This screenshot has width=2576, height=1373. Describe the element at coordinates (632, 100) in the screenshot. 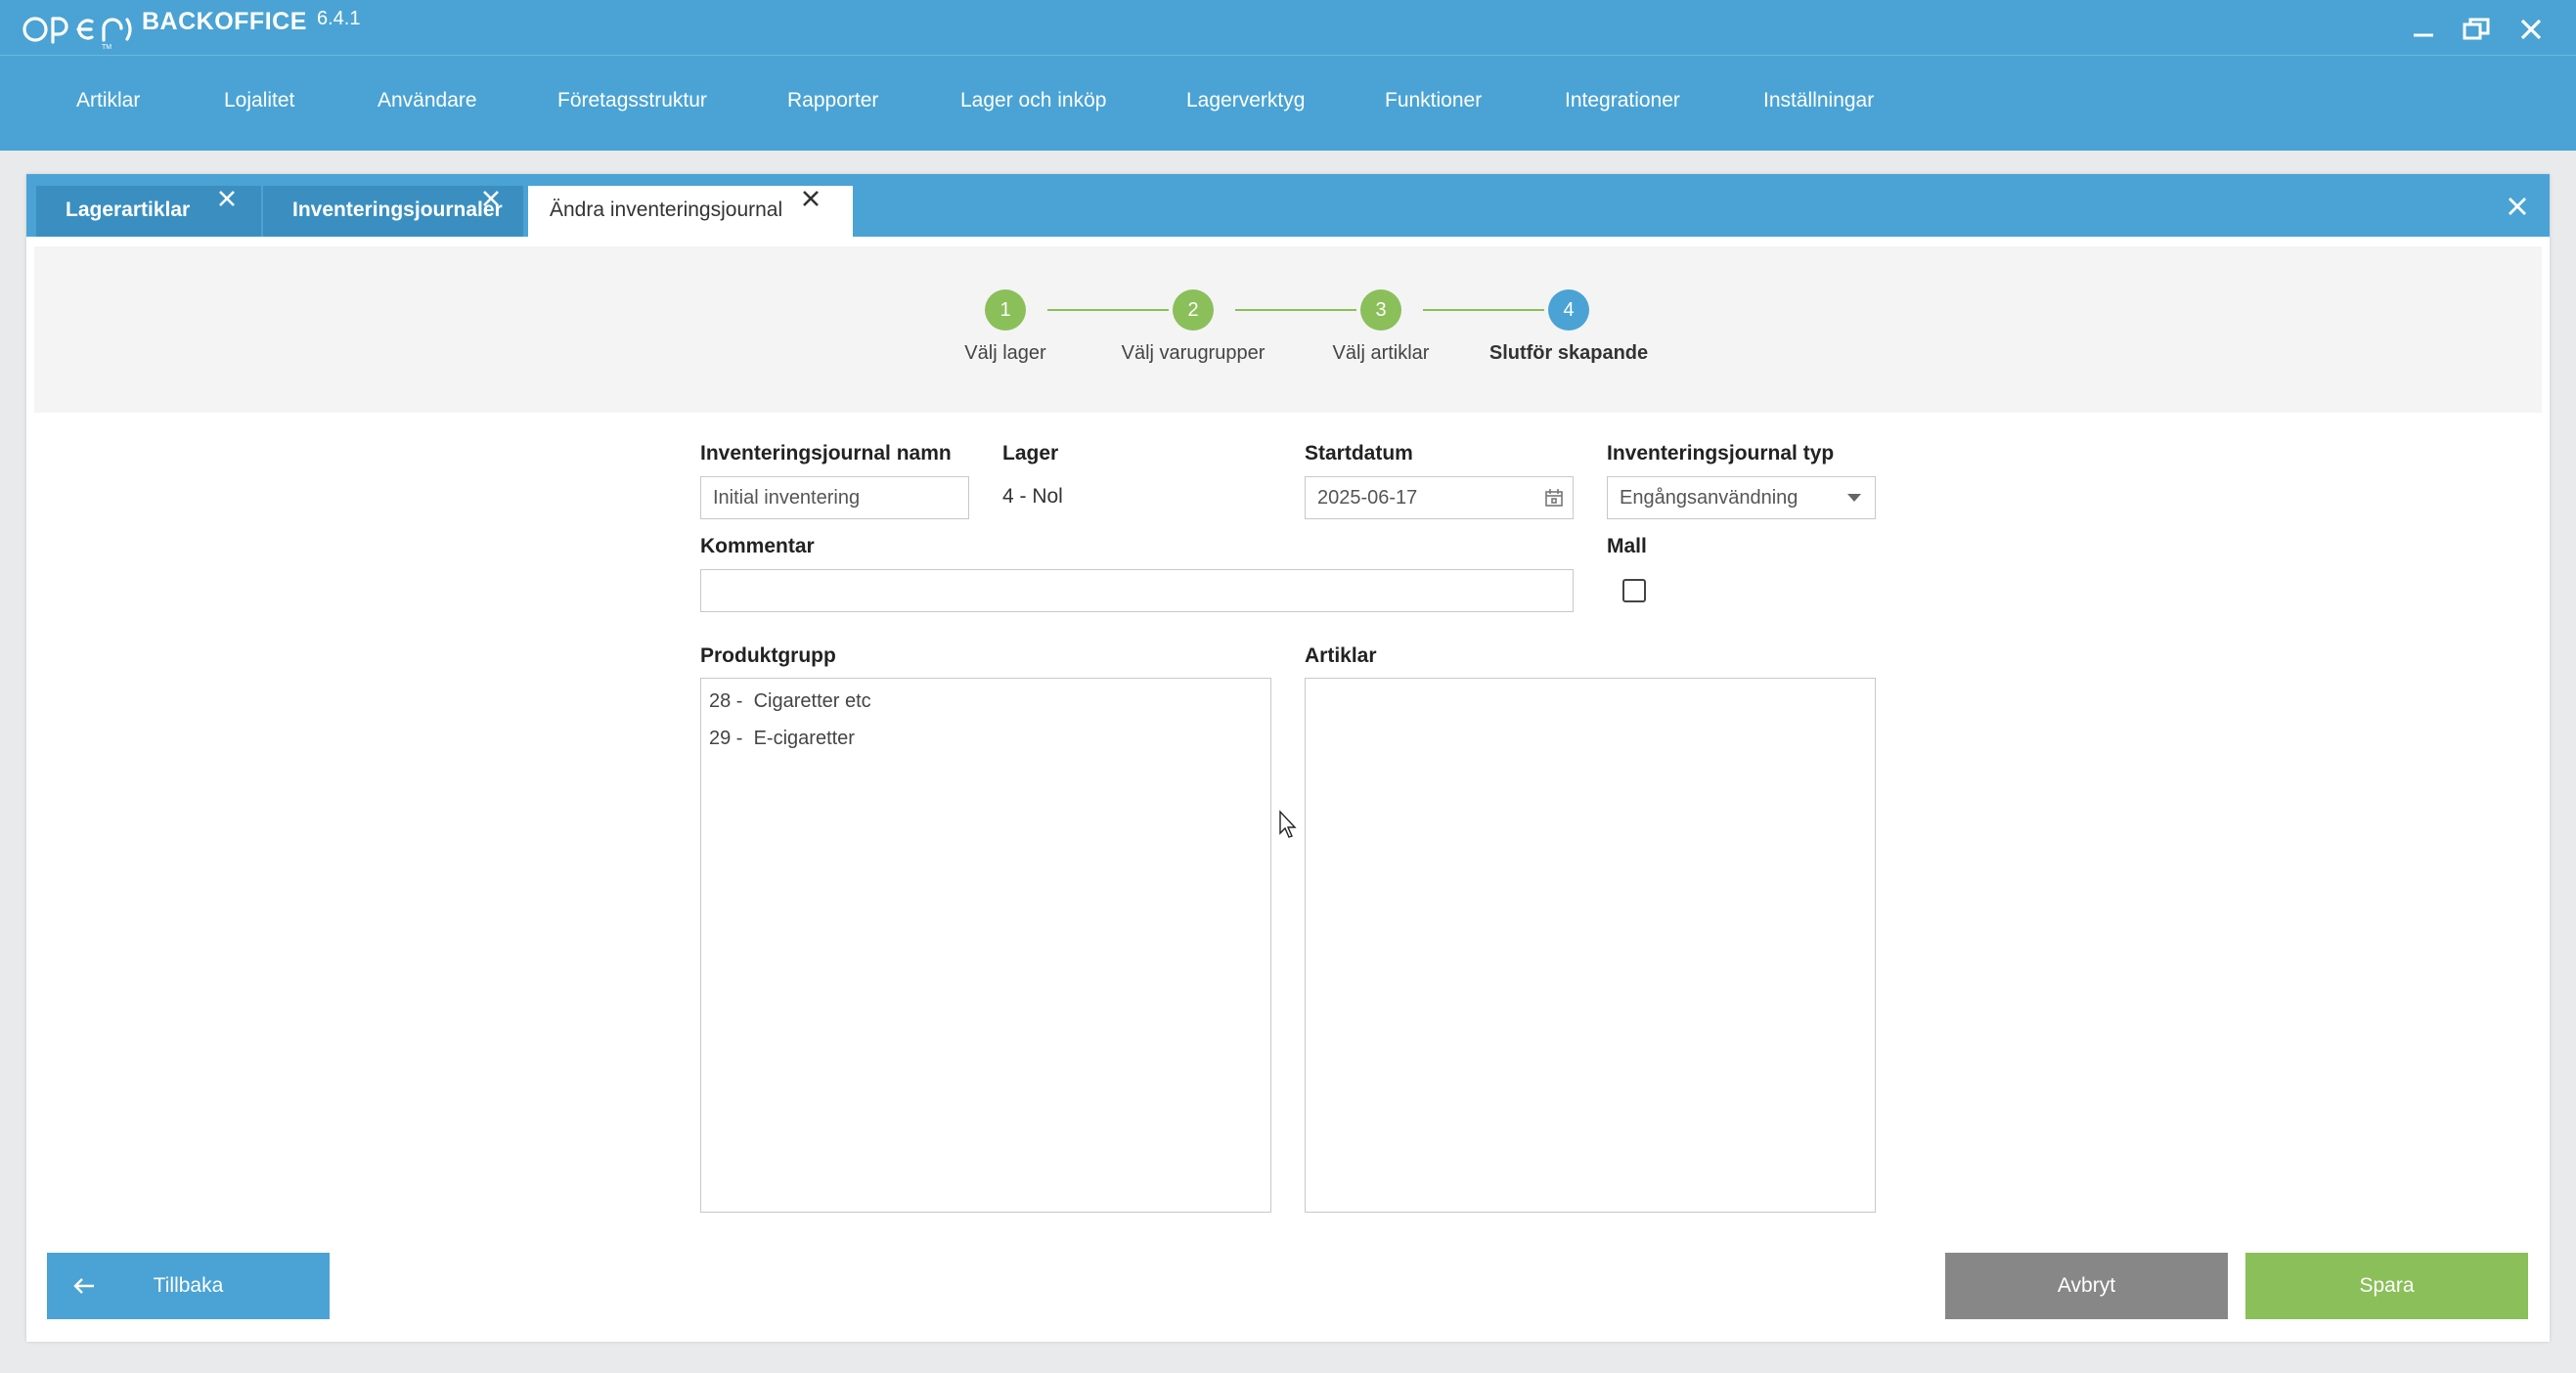

I see `menu-item-foretagsstruktur: Företagsstruktur` at that location.